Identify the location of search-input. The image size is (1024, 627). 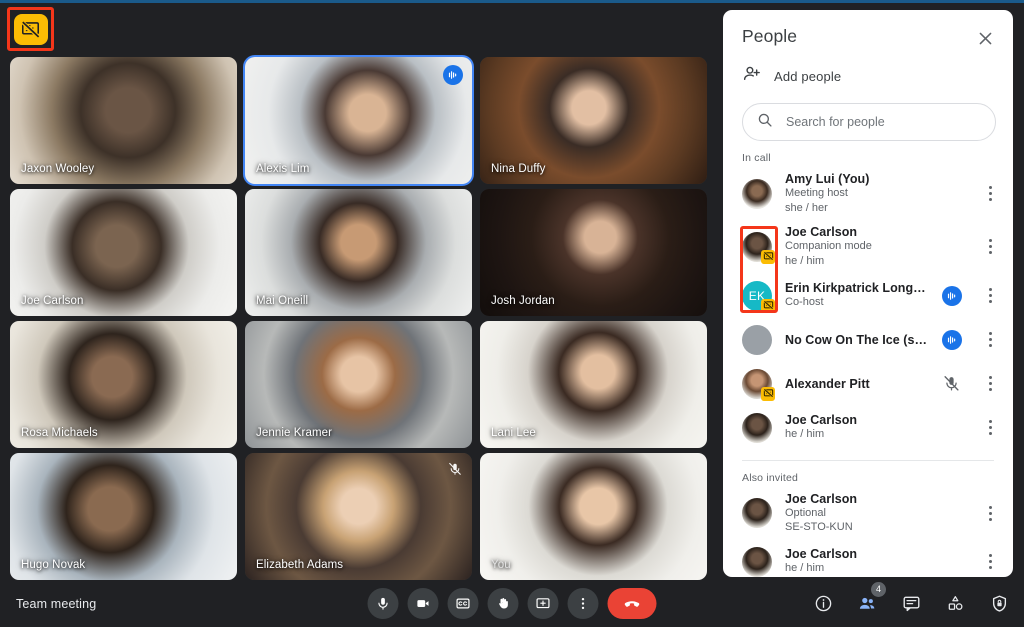
(883, 122).